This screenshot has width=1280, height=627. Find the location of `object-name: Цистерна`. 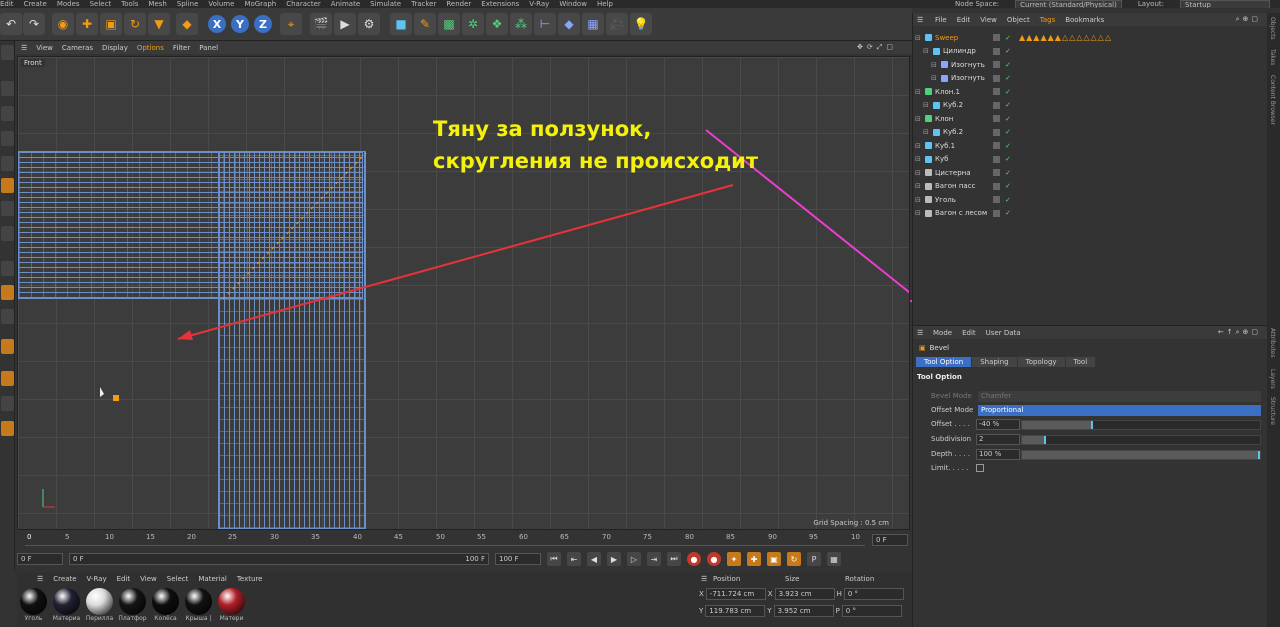

object-name: Цистерна is located at coordinates (953, 173).